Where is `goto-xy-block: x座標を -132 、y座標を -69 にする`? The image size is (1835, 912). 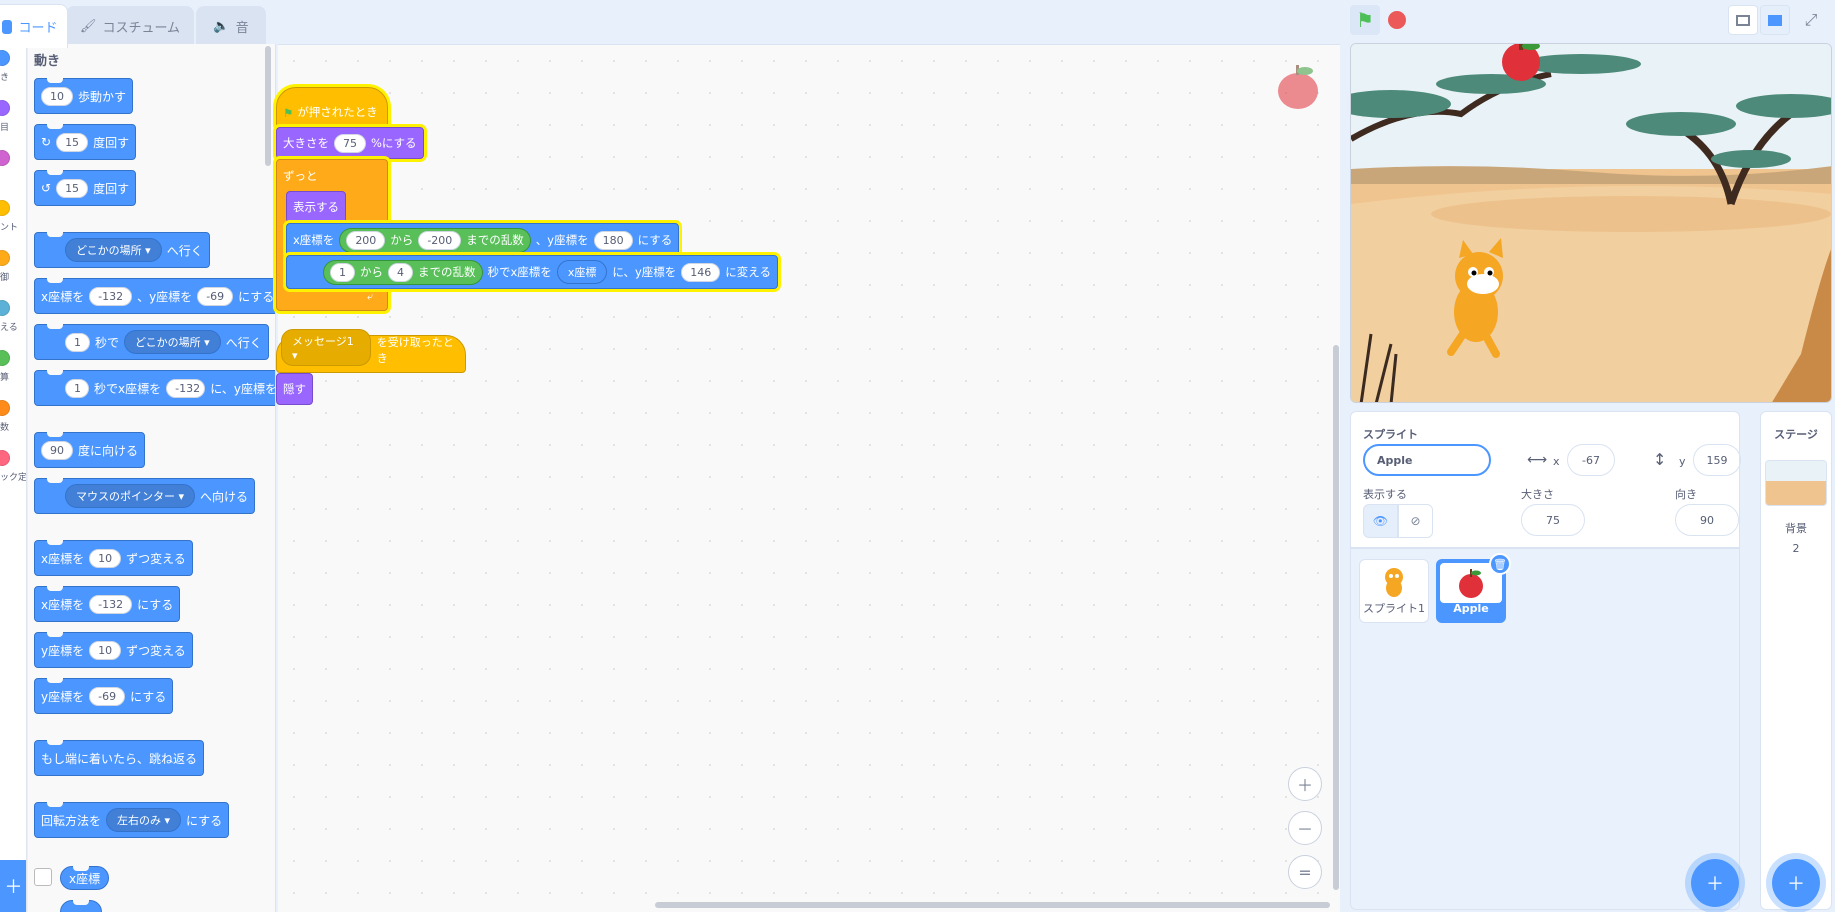
goto-xy-block: x座標を -132 、y座標を -69 にする is located at coordinates (154, 296).